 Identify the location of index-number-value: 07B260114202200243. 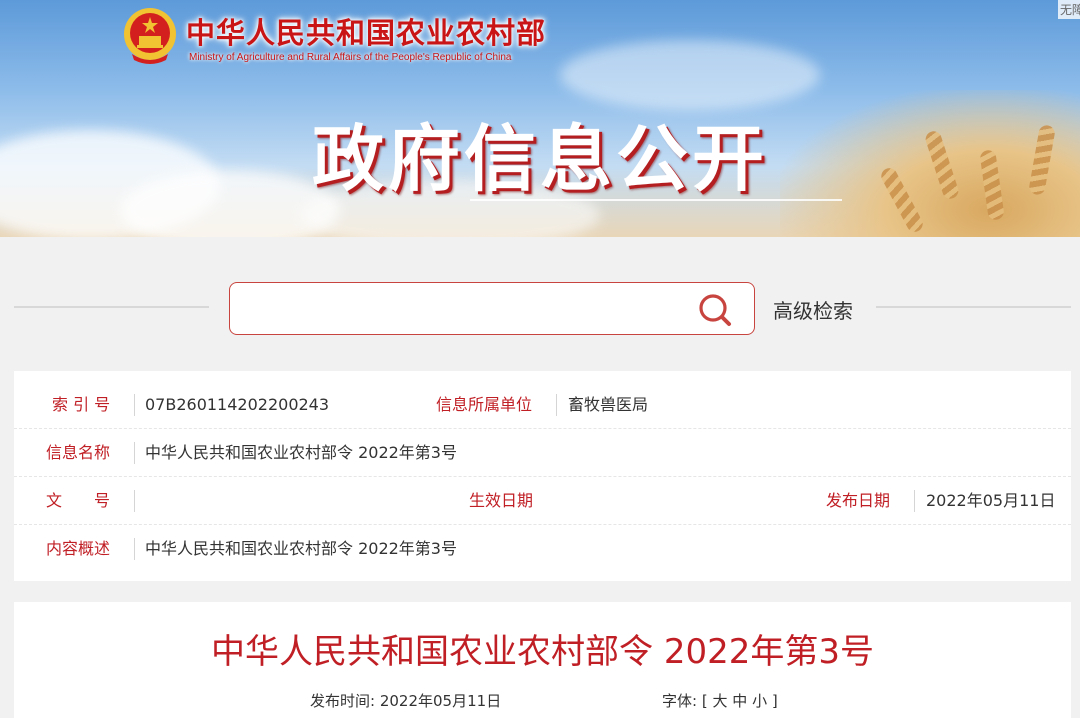
(237, 404).